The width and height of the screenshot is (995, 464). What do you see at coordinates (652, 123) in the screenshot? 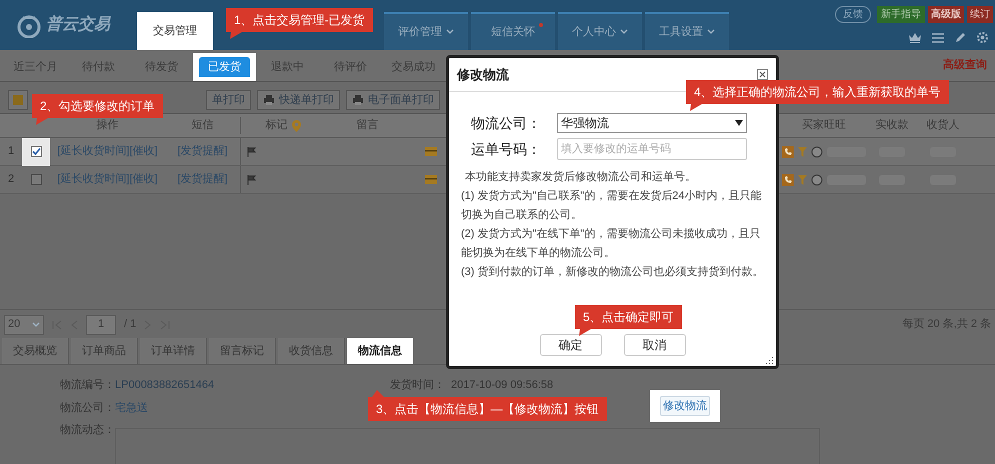
I see `company-select: 华强物流` at bounding box center [652, 123].